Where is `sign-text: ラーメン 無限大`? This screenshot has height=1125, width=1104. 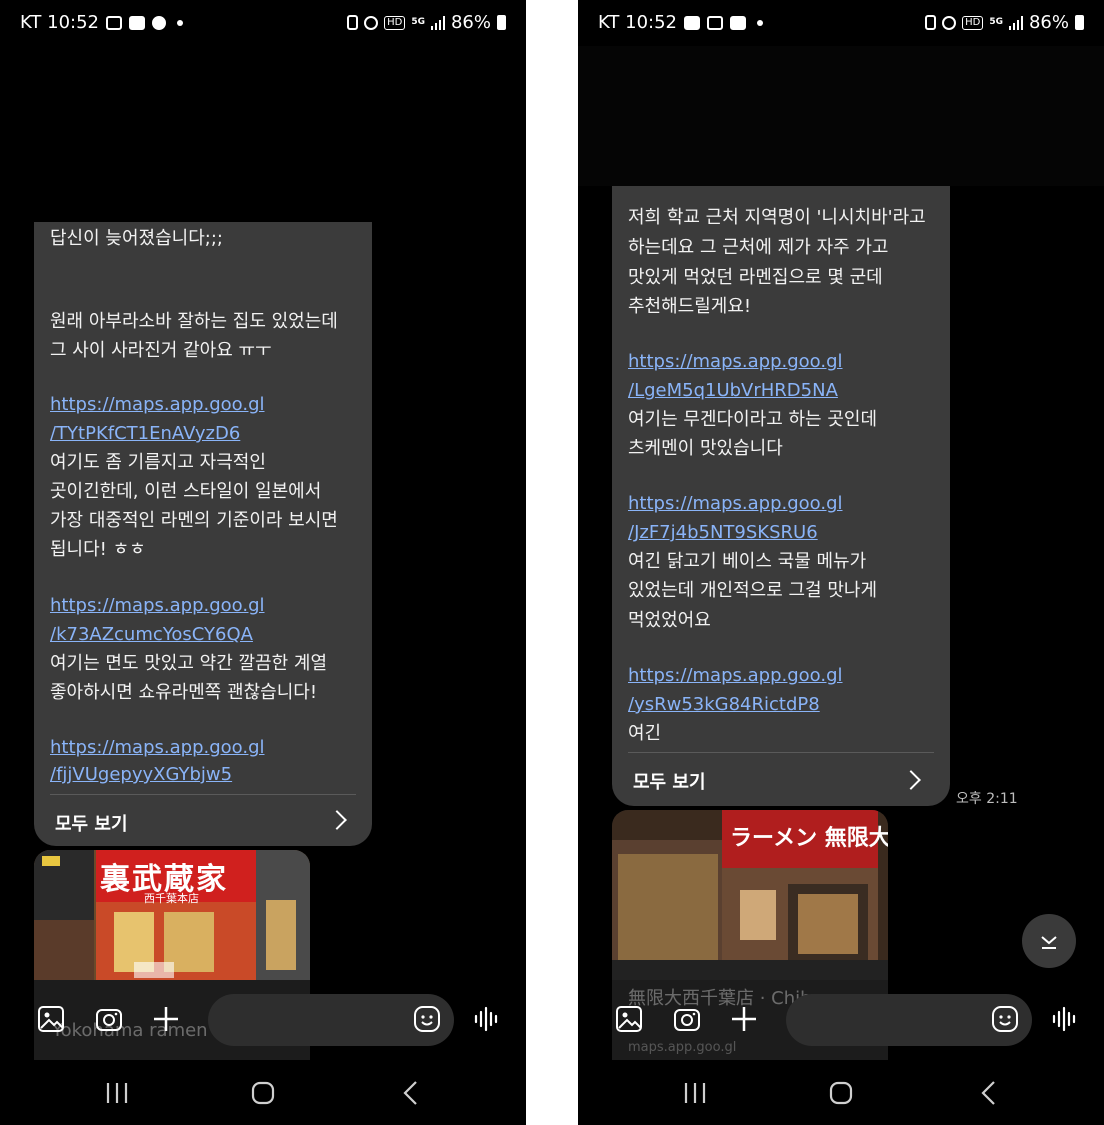
sign-text: ラーメン 無限大 is located at coordinates (809, 838).